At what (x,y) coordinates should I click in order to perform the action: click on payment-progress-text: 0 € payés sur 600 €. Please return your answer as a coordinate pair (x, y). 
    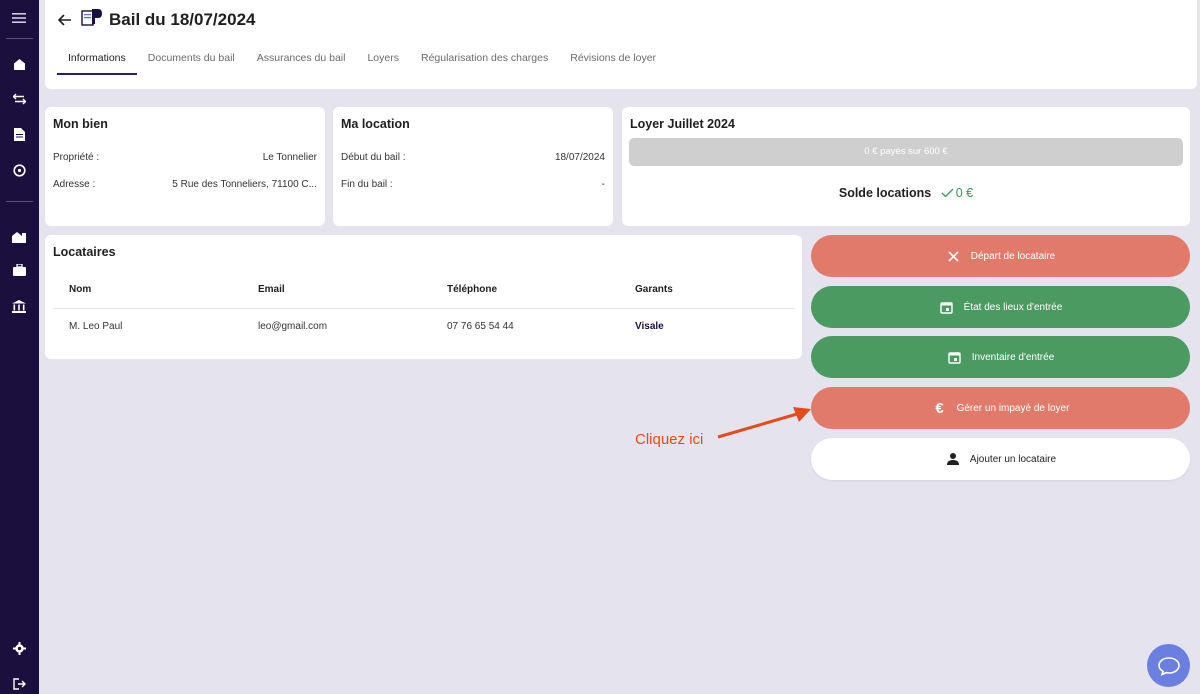
    Looking at the image, I should click on (906, 151).